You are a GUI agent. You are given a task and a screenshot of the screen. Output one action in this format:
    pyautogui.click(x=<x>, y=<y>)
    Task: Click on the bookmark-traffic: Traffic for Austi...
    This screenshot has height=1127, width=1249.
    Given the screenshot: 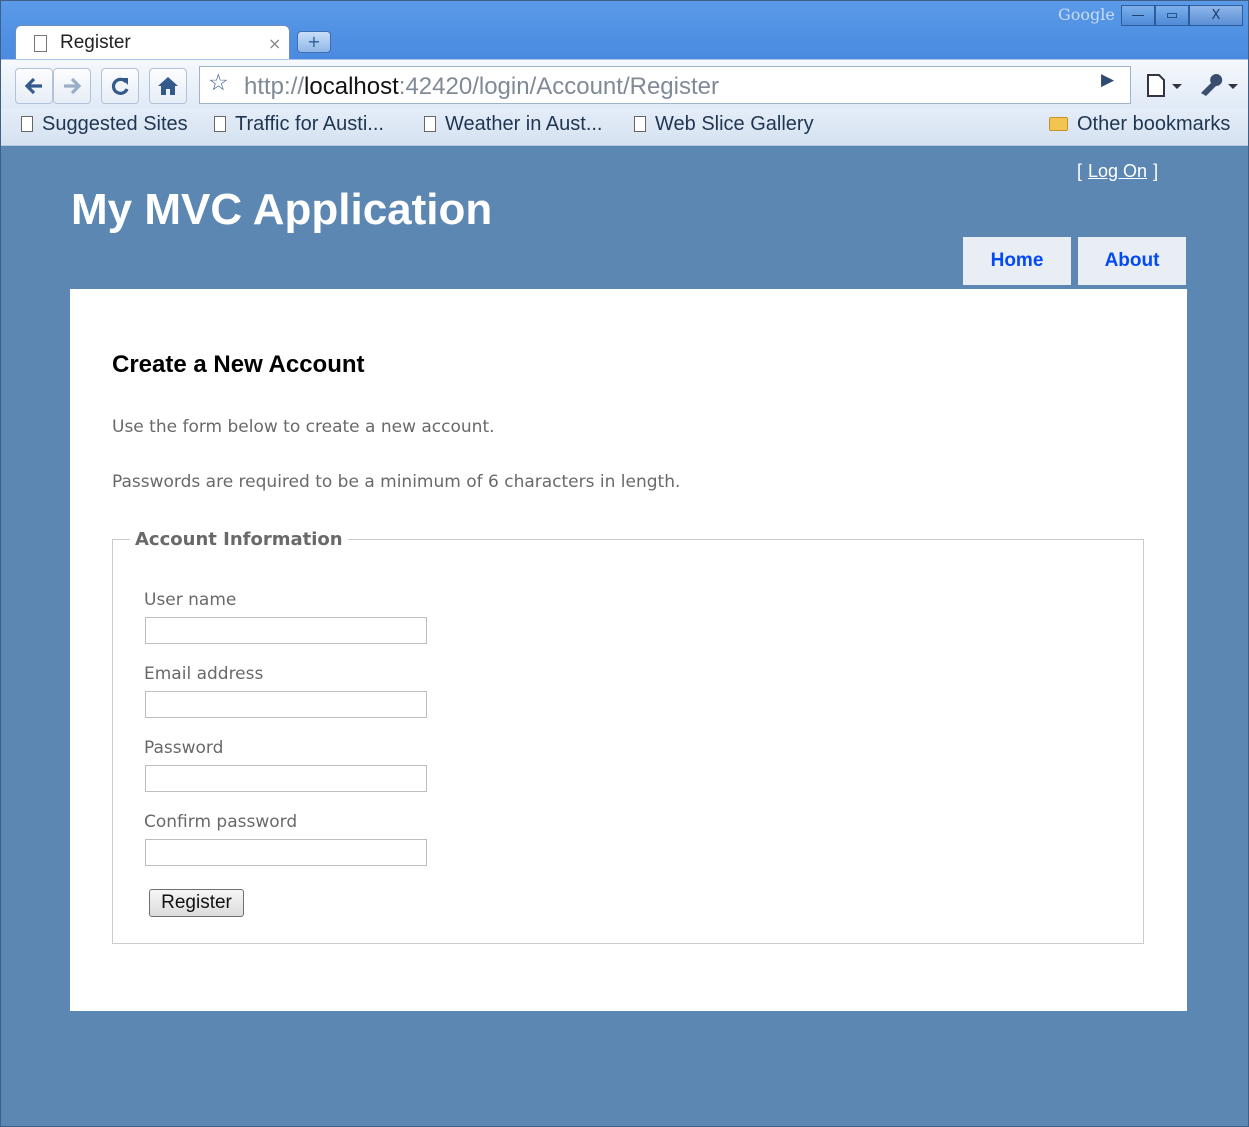 What is the action you would take?
    pyautogui.click(x=299, y=124)
    